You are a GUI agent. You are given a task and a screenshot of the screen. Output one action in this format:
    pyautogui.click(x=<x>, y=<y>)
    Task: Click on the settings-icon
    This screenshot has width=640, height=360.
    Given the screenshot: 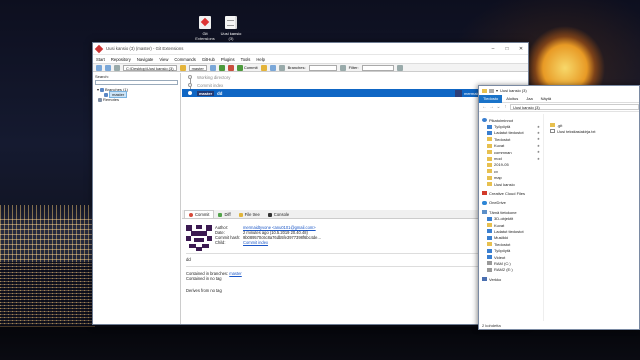 What is the action you would take?
    pyautogui.click(x=281, y=67)
    